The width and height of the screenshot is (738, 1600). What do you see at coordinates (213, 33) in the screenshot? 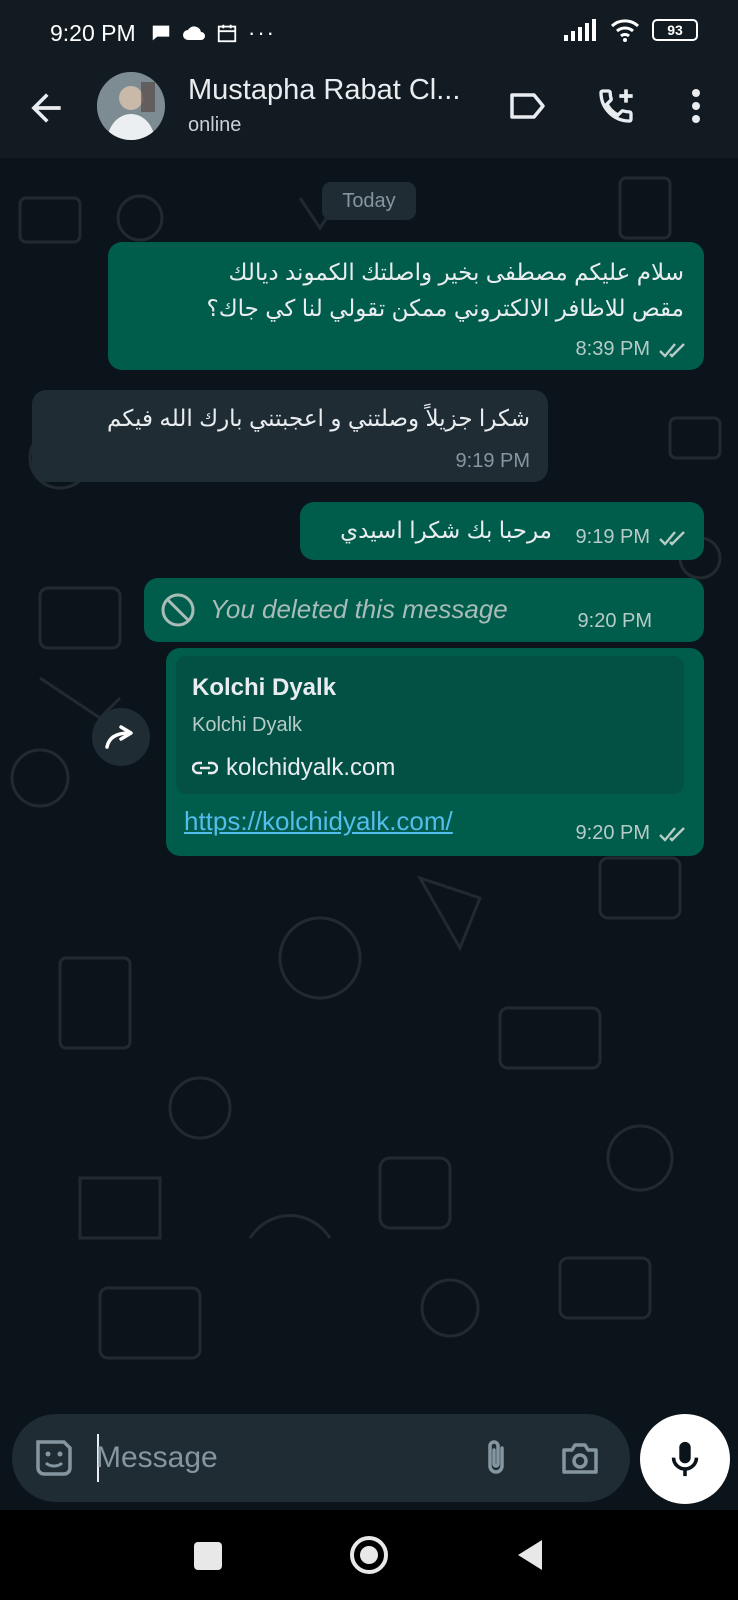
I see `notification-icons: ···` at bounding box center [213, 33].